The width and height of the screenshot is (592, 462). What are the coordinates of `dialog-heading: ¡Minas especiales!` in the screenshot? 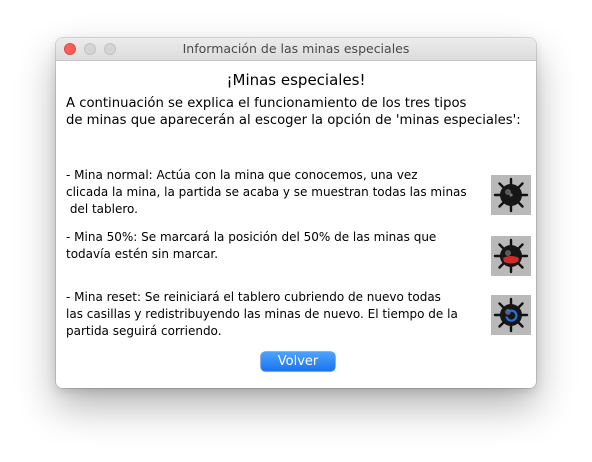 It's located at (296, 80).